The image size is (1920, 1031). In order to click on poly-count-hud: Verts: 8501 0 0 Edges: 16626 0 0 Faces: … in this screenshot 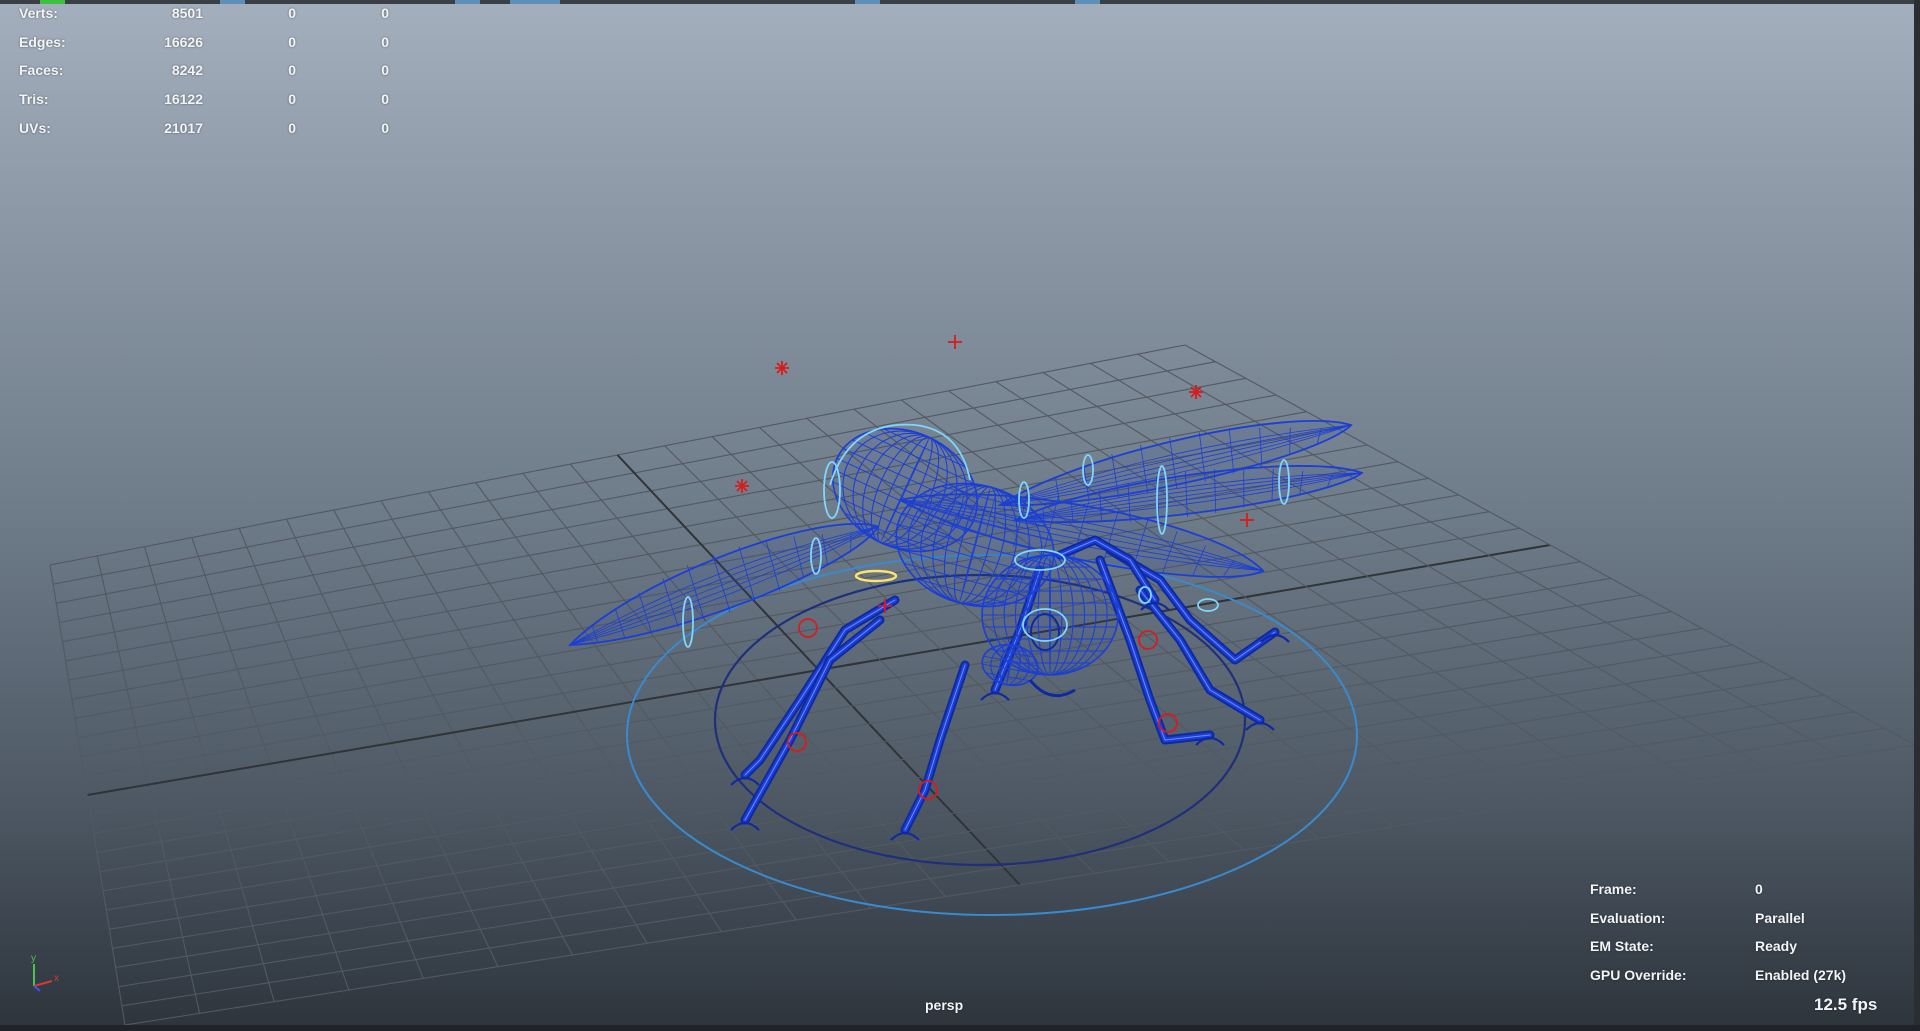, I will do `click(204, 77)`.